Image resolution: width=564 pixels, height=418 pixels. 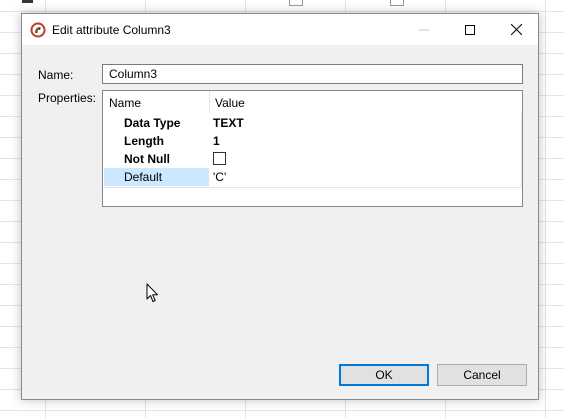 I want to click on close-button, so click(x=516, y=29).